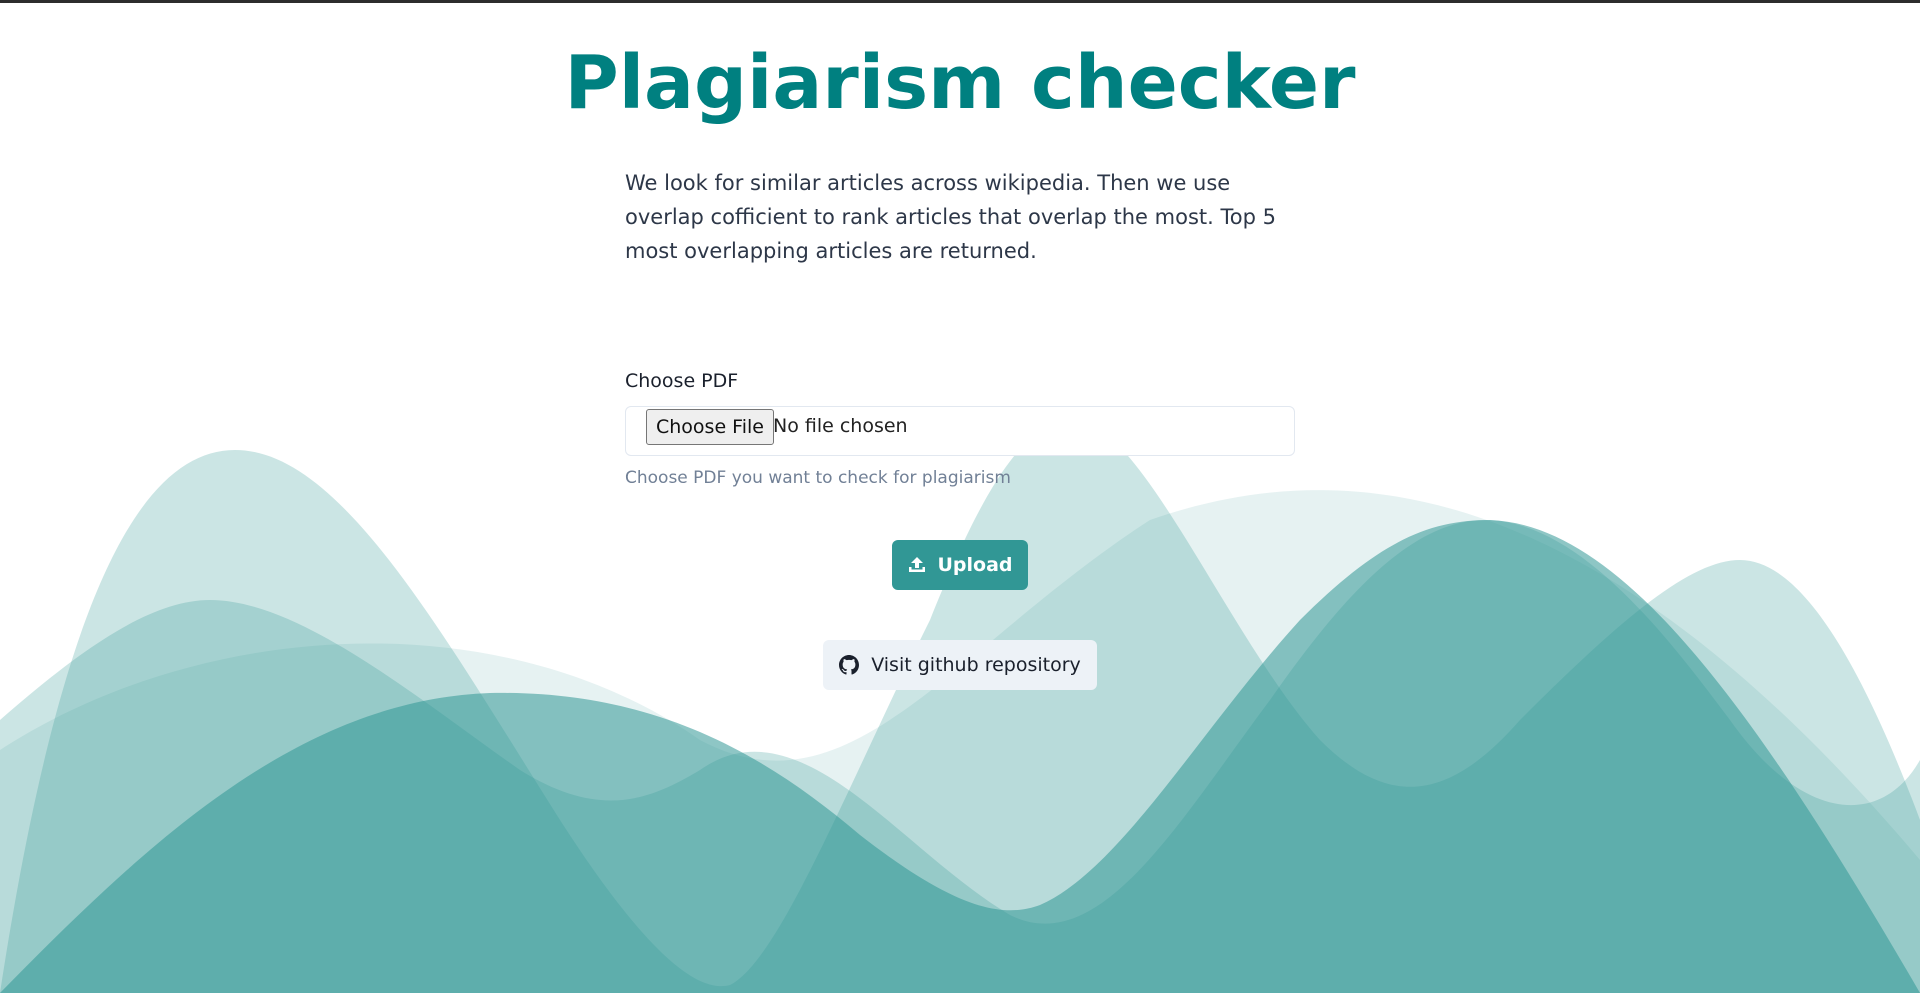 The image size is (1920, 993). Describe the element at coordinates (849, 665) in the screenshot. I see `github-icon` at that location.